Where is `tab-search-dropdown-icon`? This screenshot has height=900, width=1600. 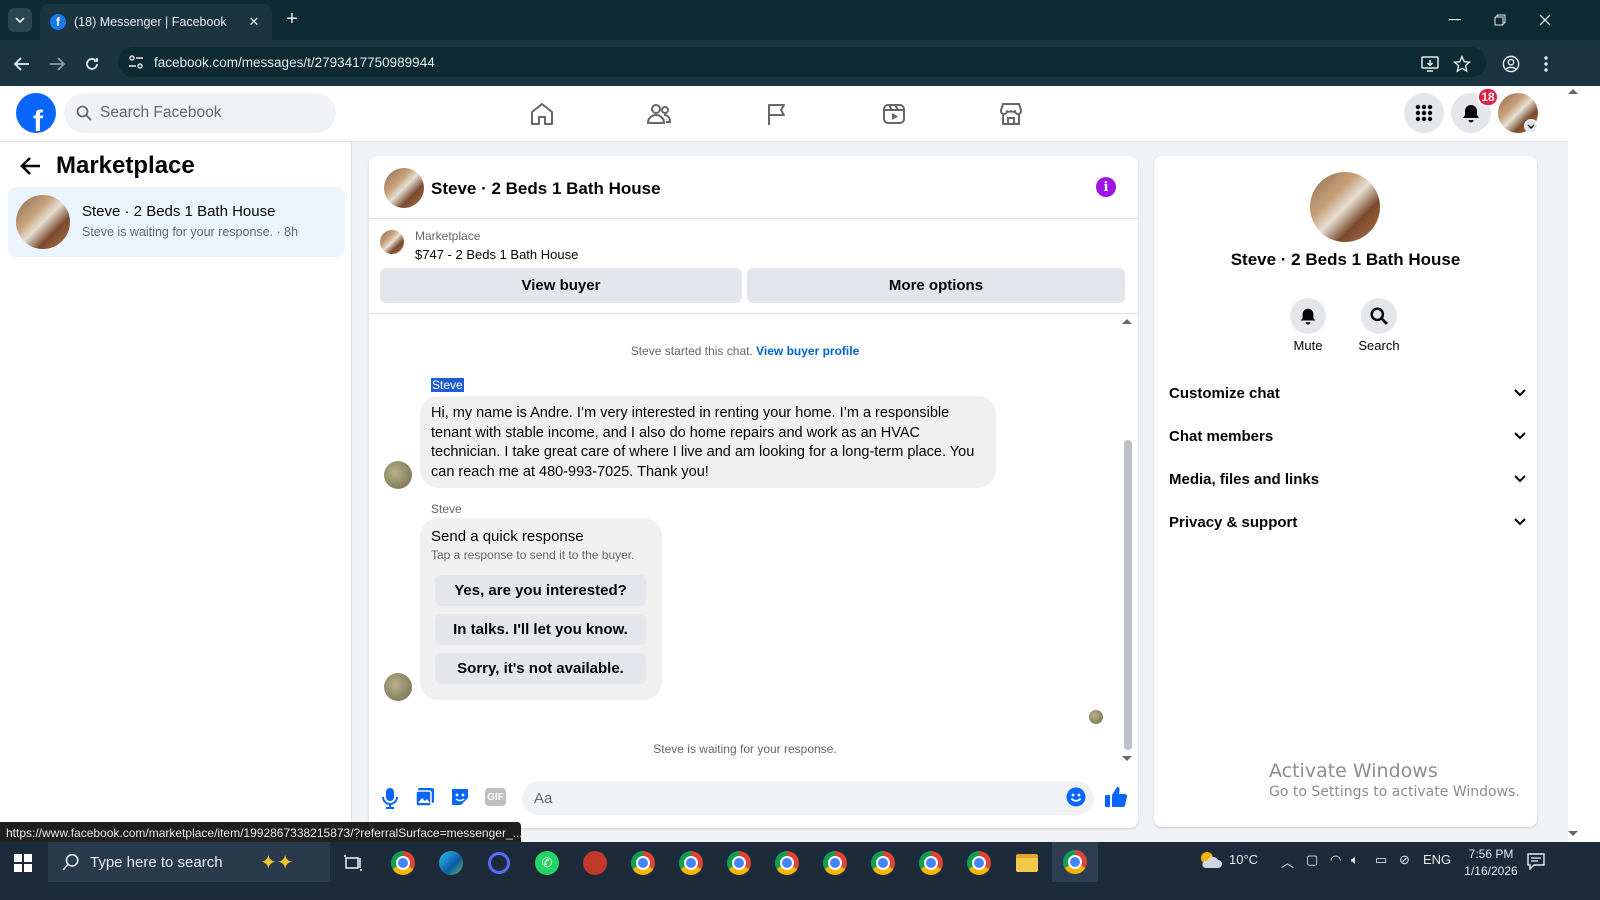 tab-search-dropdown-icon is located at coordinates (20, 20).